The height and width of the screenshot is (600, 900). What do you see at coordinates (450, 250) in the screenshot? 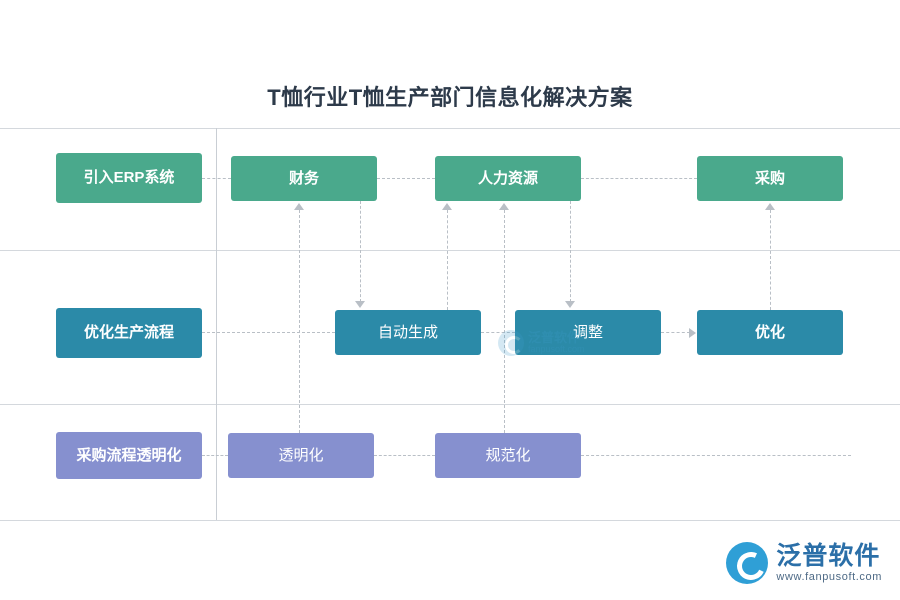
I see `divider-middle` at bounding box center [450, 250].